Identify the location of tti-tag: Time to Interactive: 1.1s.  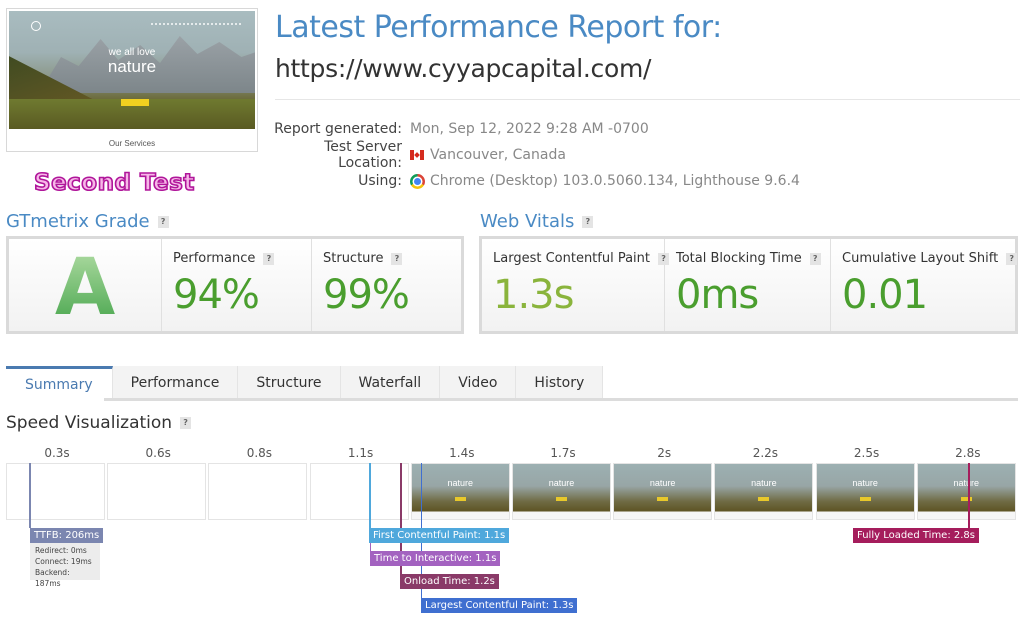
(435, 558).